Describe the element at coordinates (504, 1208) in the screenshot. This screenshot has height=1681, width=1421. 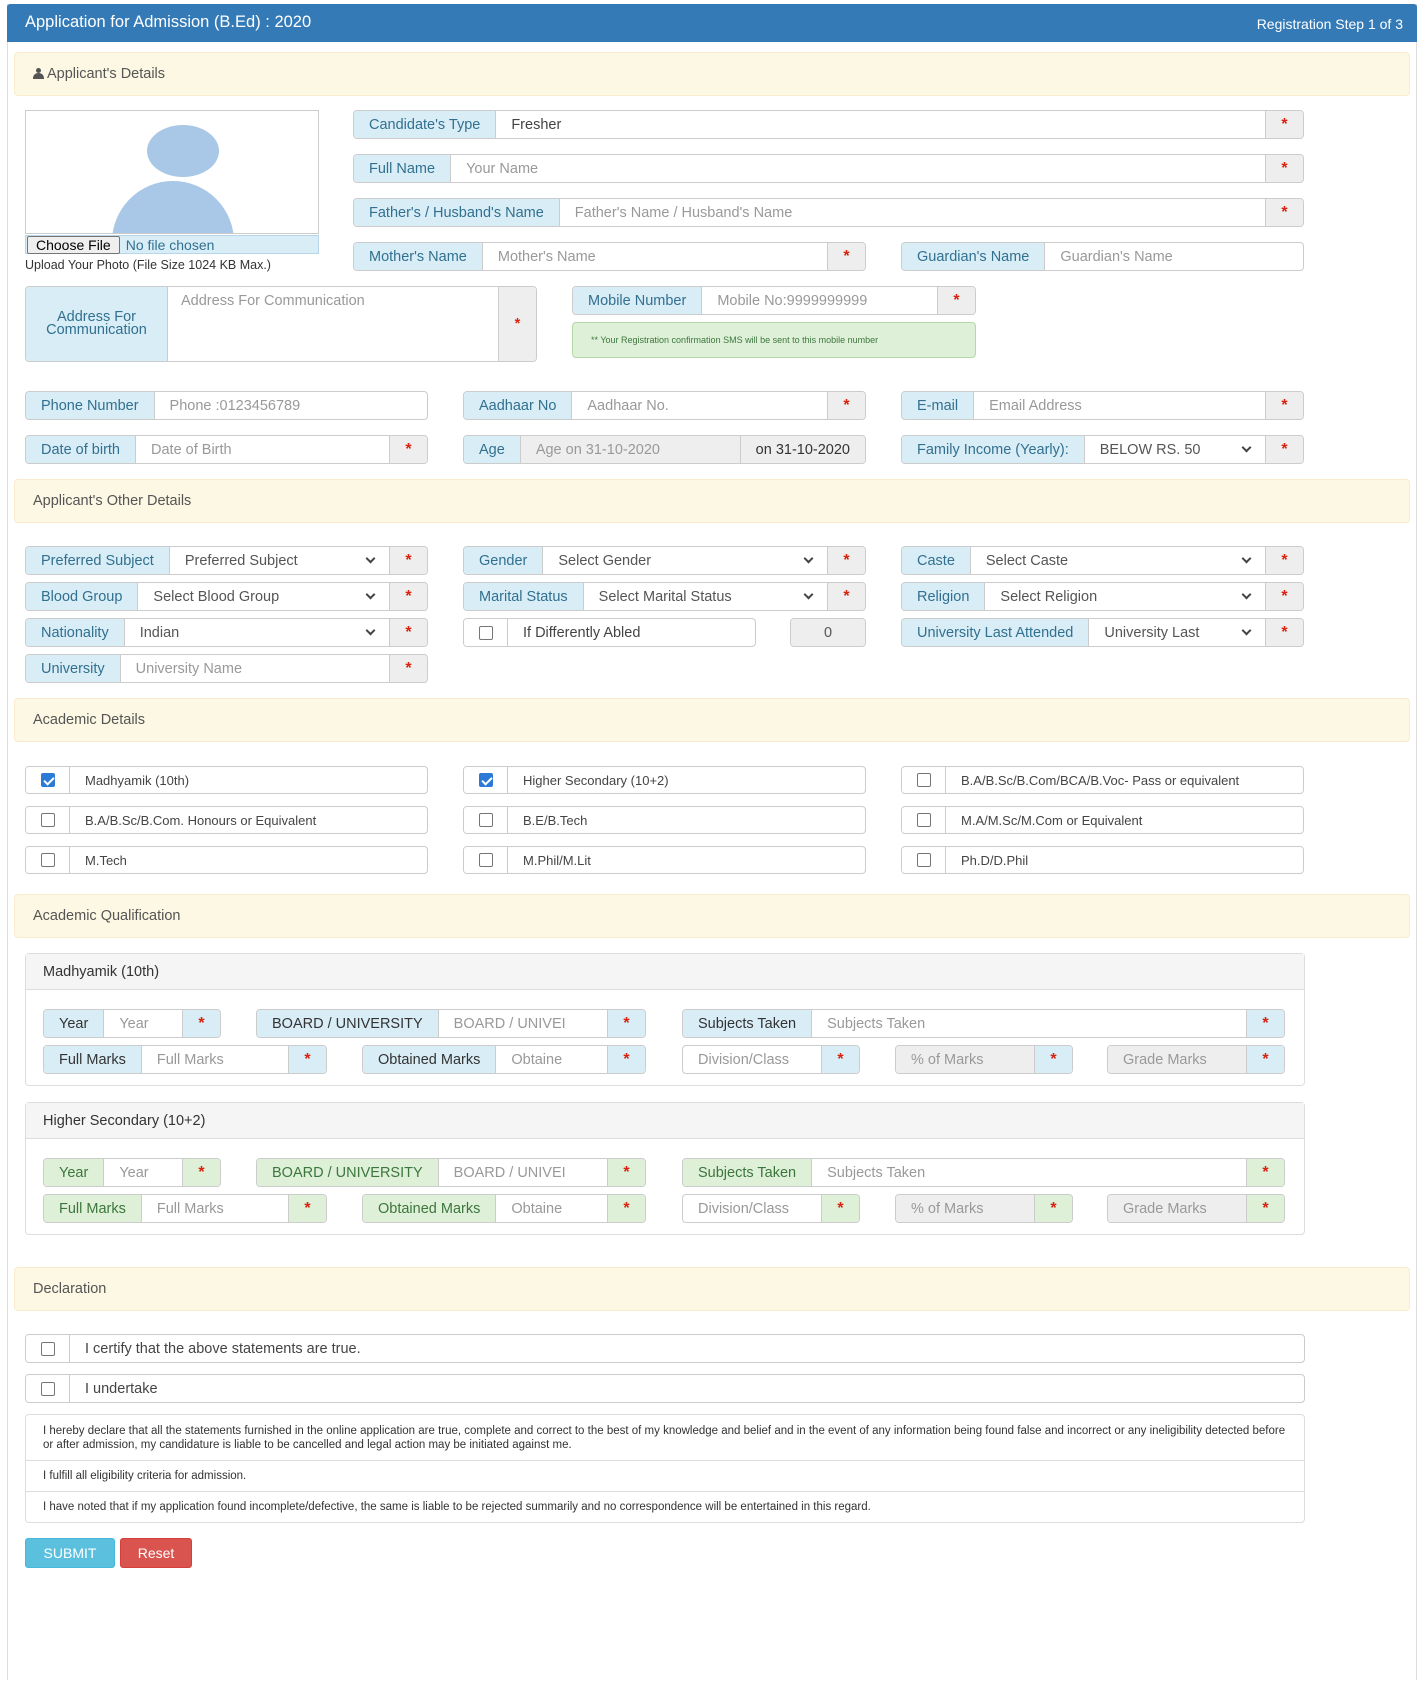
I see `hs-obtained-marks-input: Obtained Marks Obtaine *` at that location.